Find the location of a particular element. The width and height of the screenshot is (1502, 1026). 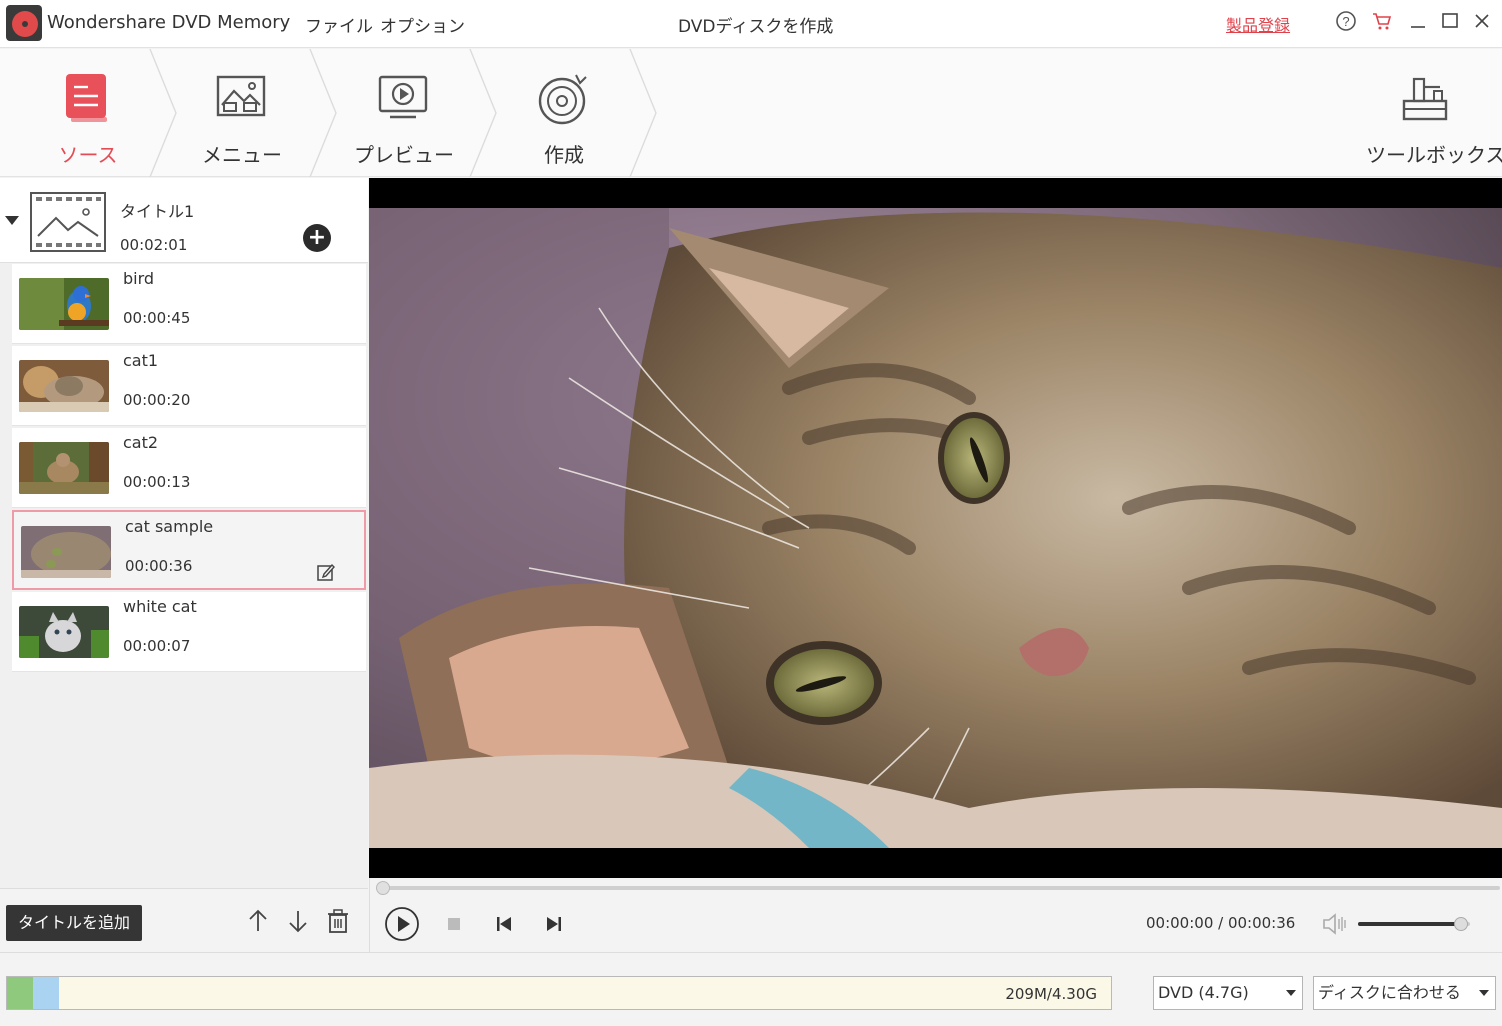

volume-level is located at coordinates (1410, 924).